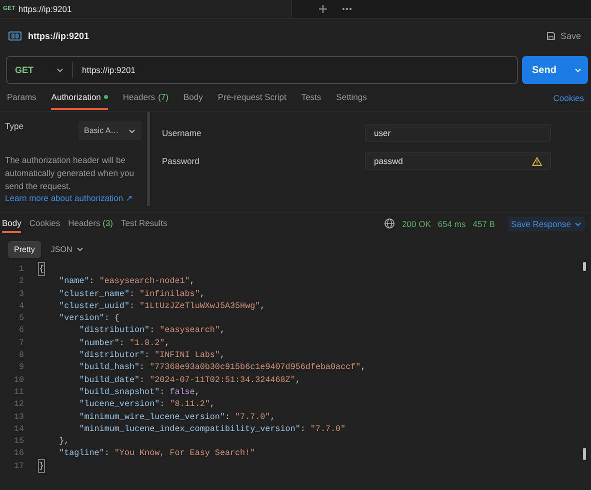 Image resolution: width=591 pixels, height=490 pixels. What do you see at coordinates (69, 198) in the screenshot?
I see `learn-more-link: Learn more about authorization ↗` at bounding box center [69, 198].